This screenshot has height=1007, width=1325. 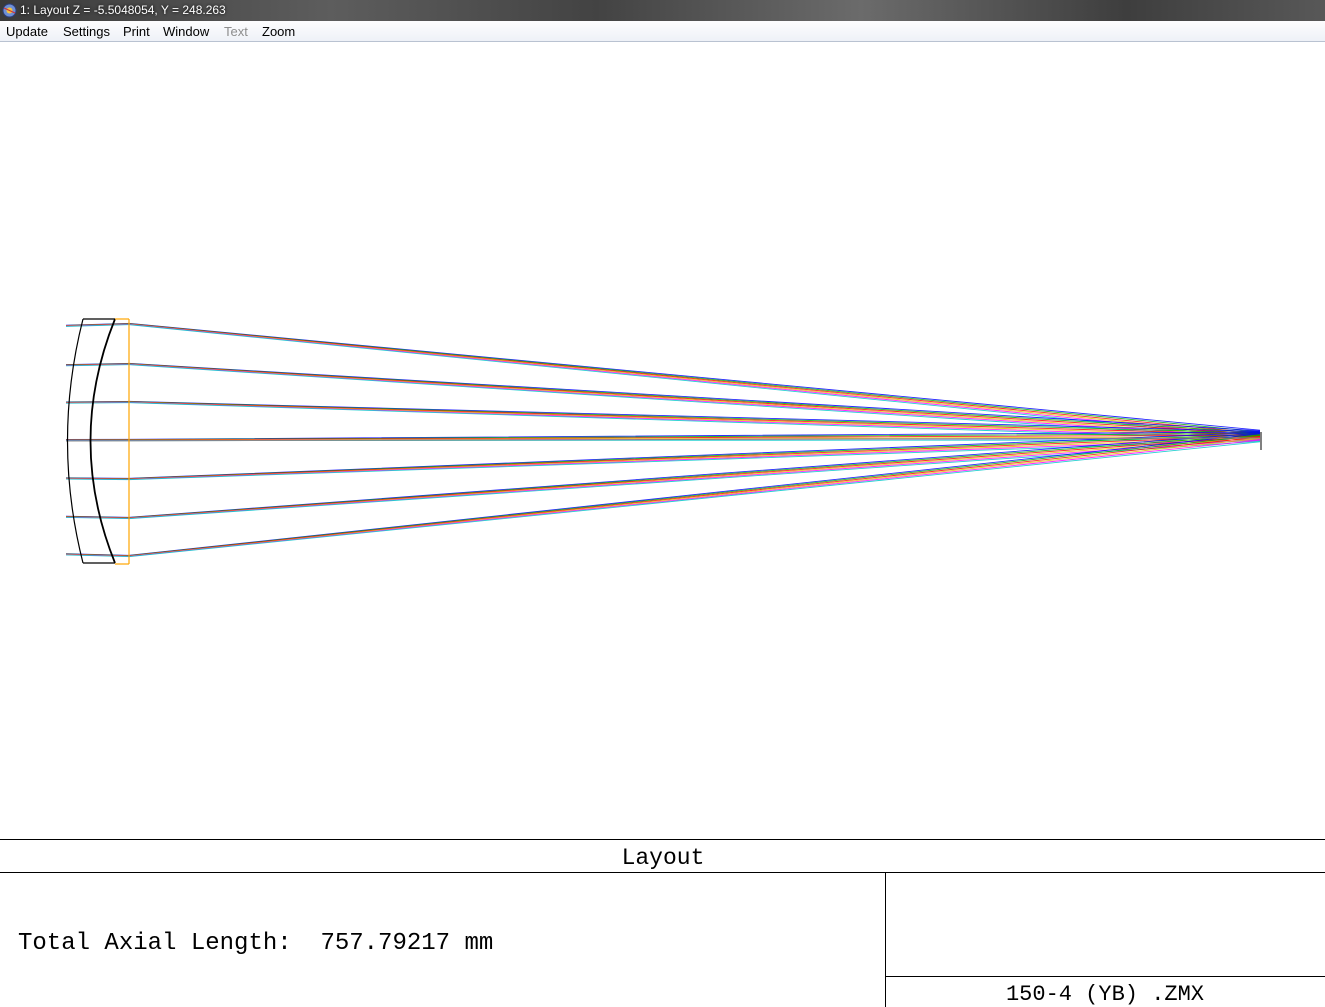 I want to click on menu-settings: Settings, so click(x=86, y=32).